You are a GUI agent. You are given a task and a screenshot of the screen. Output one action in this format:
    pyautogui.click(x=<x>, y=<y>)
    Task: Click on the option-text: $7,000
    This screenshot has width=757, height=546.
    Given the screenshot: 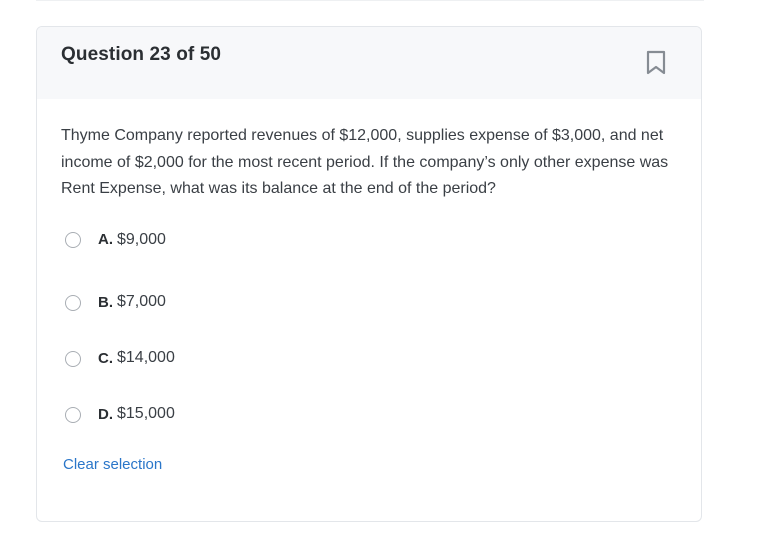 What is the action you would take?
    pyautogui.click(x=141, y=301)
    